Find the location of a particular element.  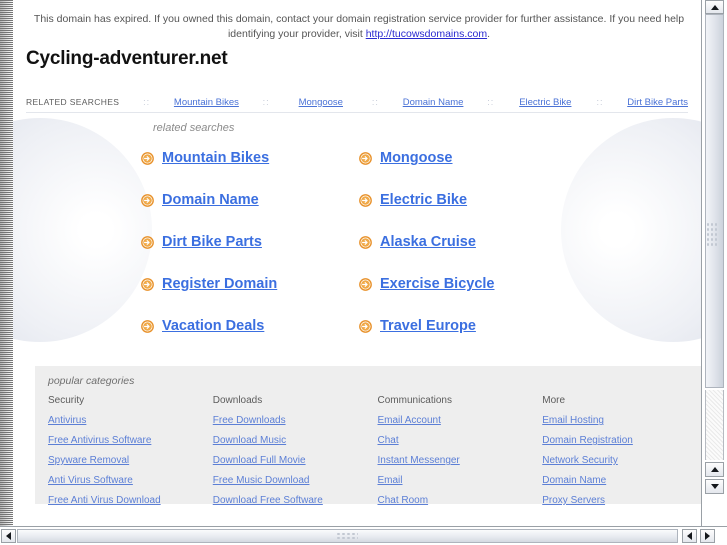

category-link-download-full-movie: Download Full Movie is located at coordinates (295, 460).